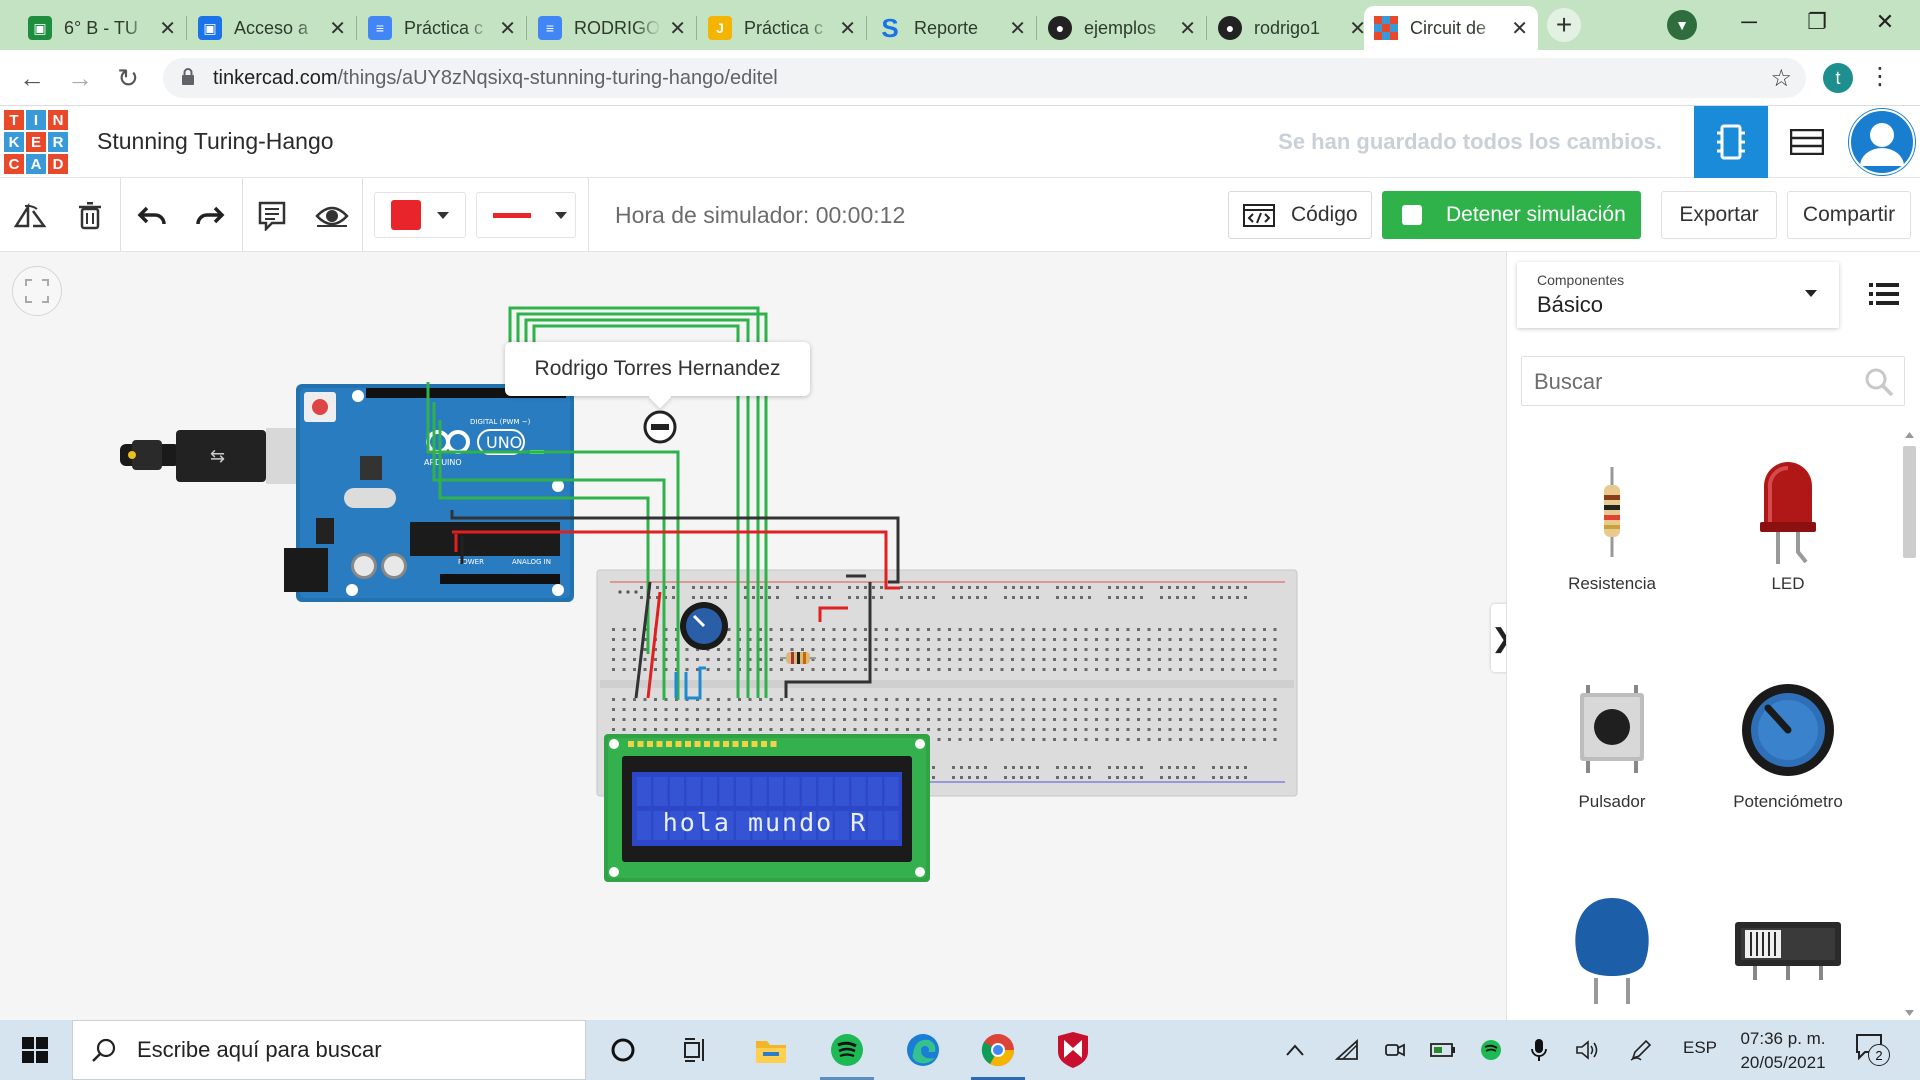  I want to click on list-view-icon, so click(1884, 294).